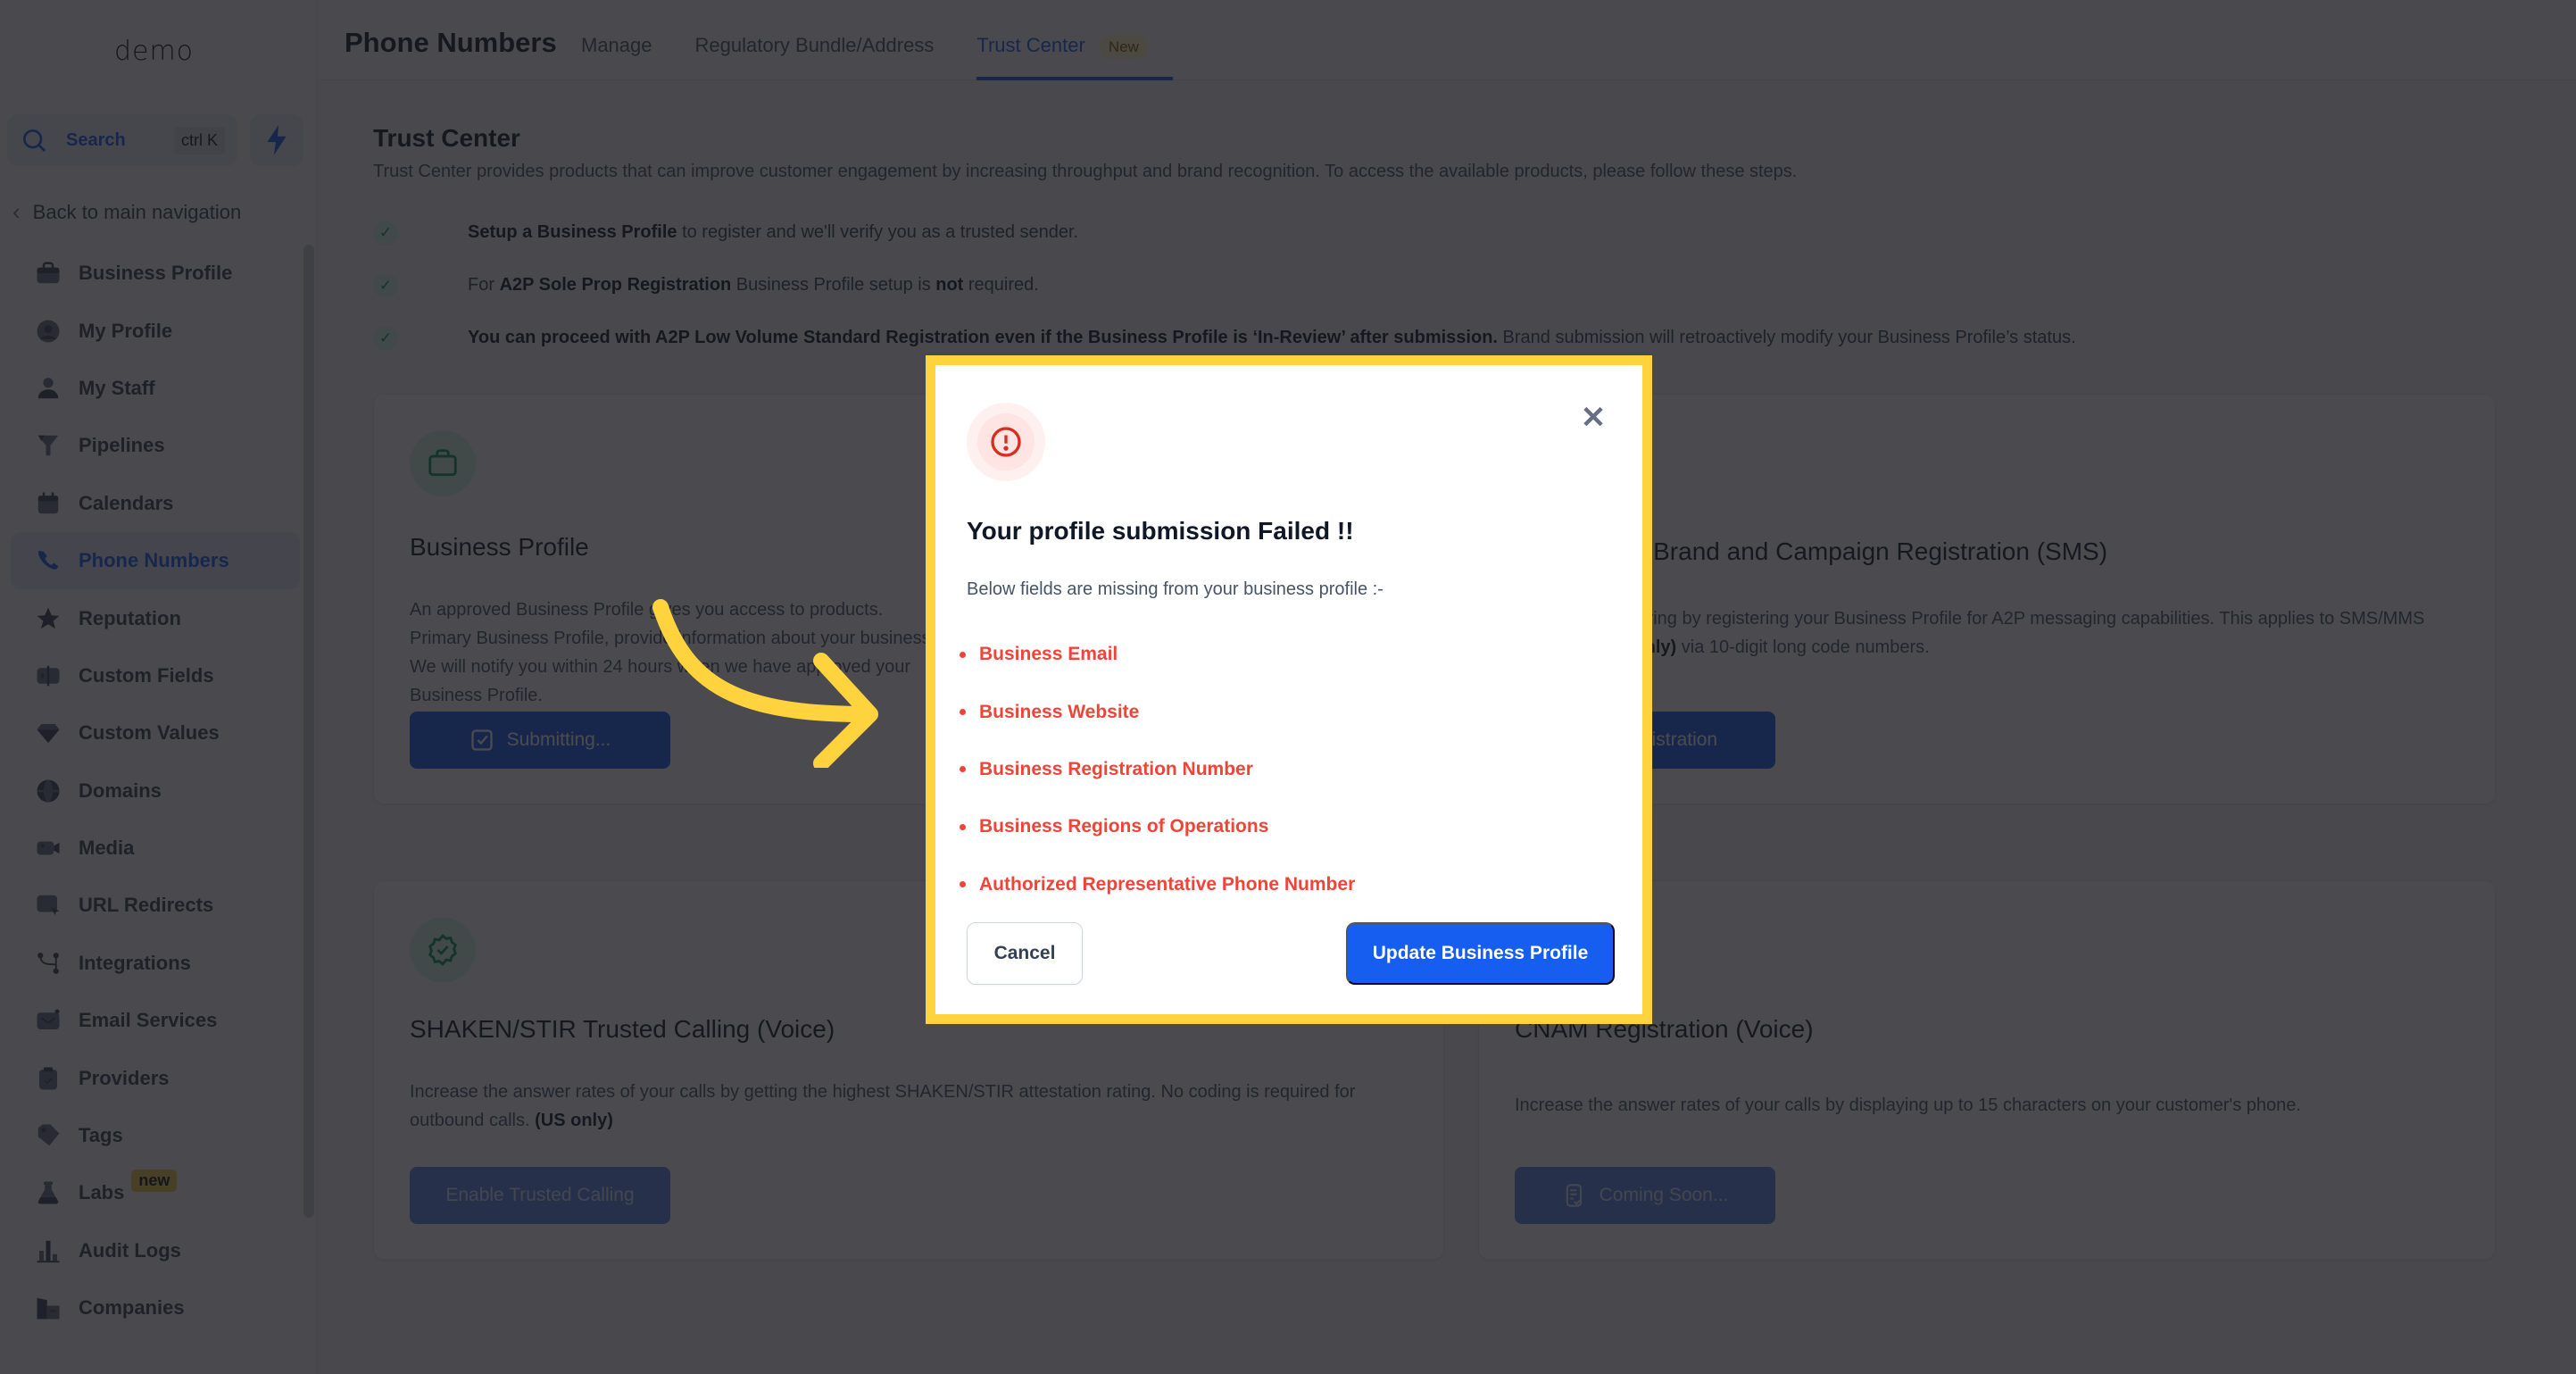 This screenshot has width=2576, height=1374. I want to click on close-icon: ✕, so click(1594, 418).